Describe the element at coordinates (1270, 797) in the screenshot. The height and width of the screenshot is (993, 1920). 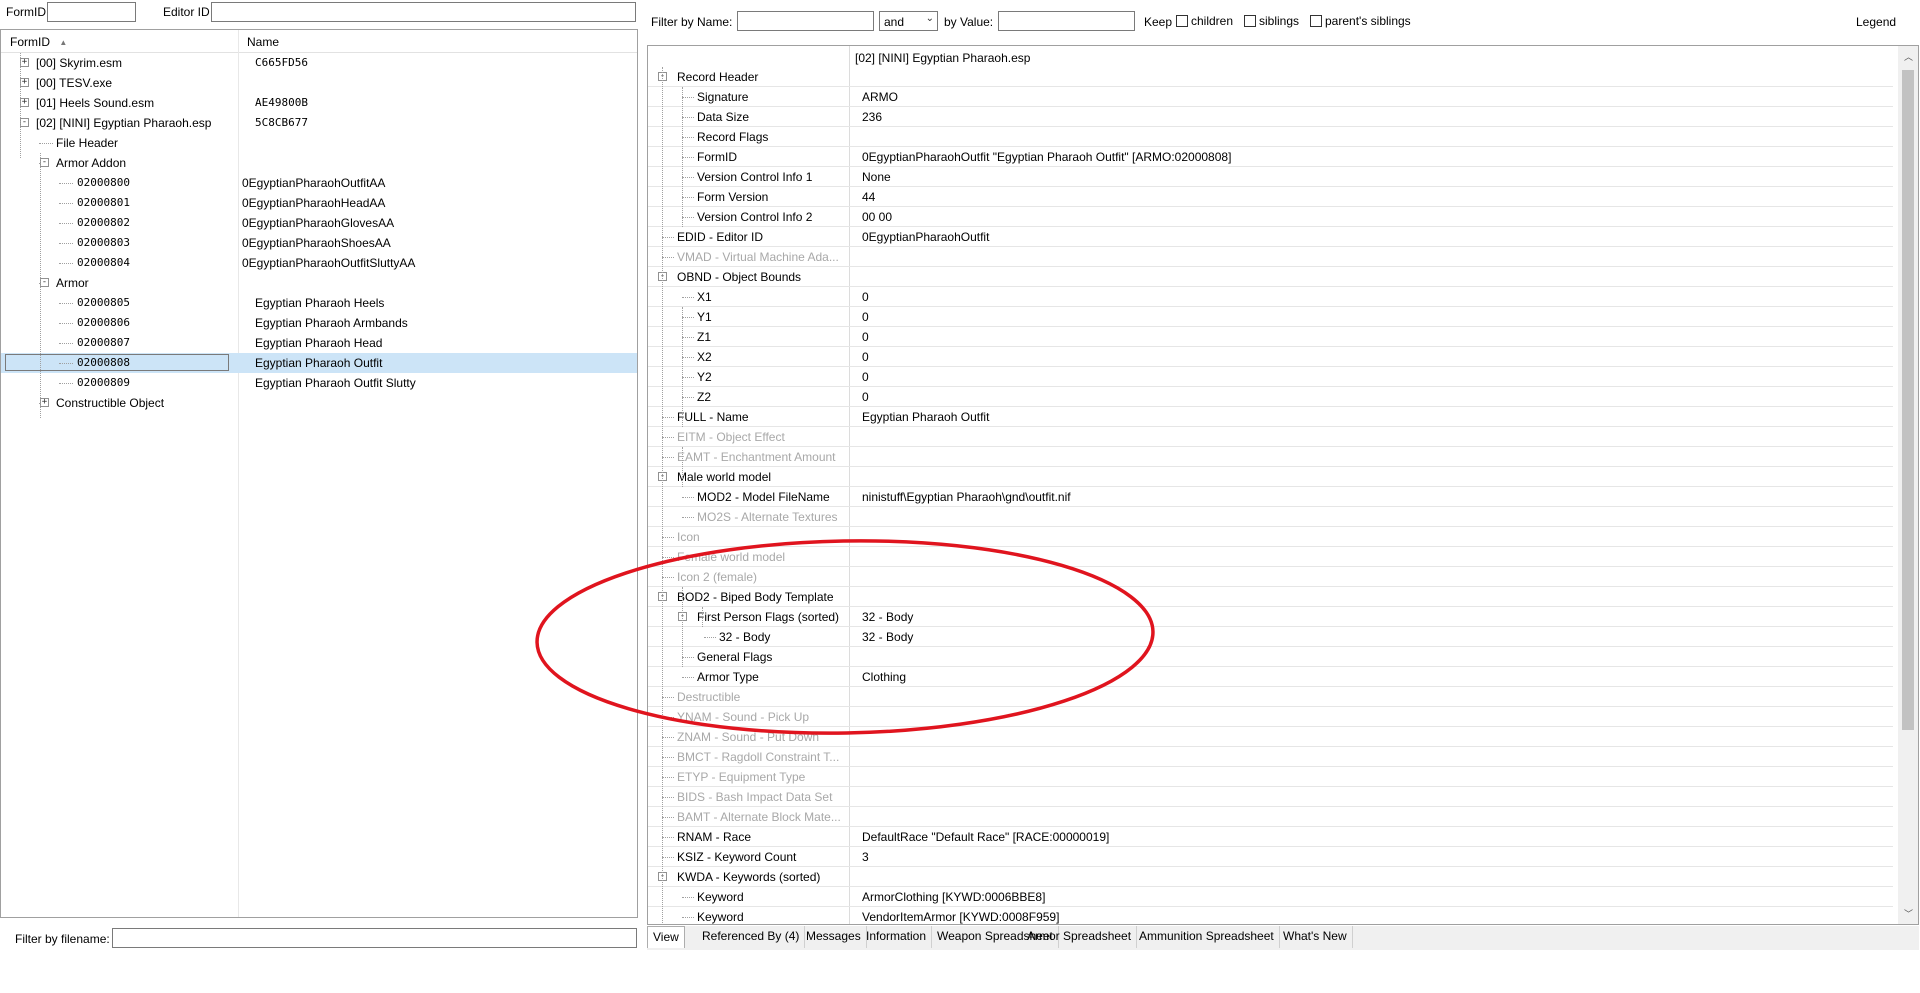
I see `record-row: BIDS - Bash Impact Data Set` at that location.